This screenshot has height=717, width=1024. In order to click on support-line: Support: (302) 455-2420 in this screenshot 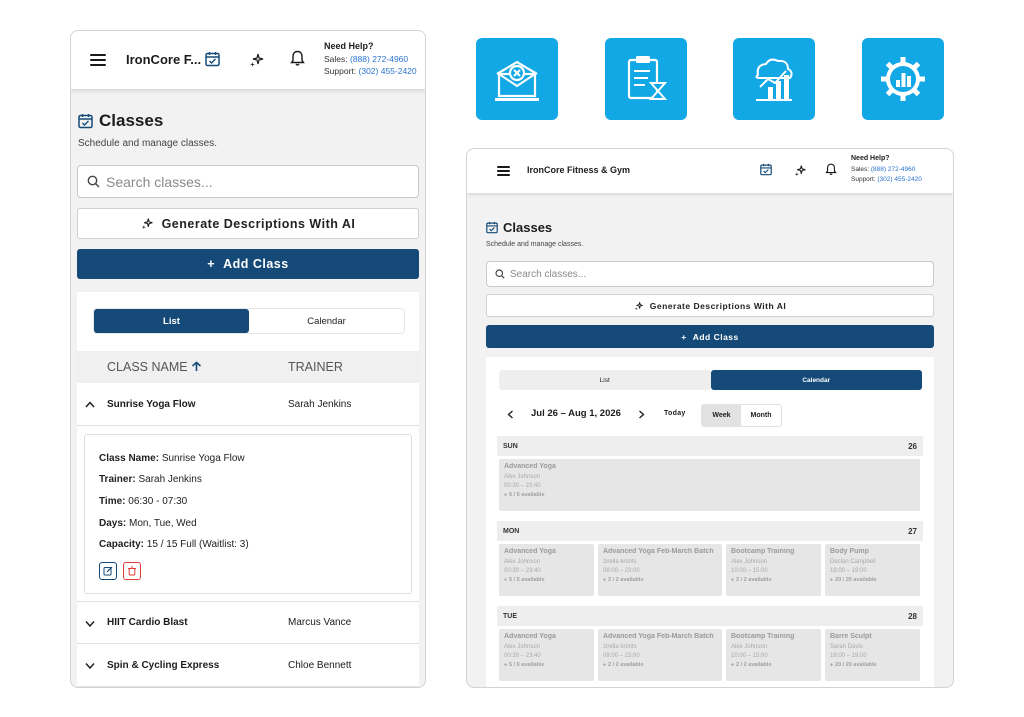, I will do `click(886, 179)`.